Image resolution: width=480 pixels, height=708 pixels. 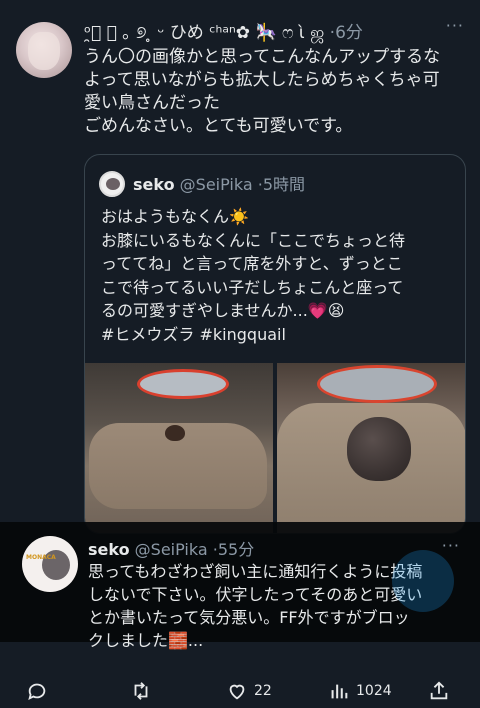 What do you see at coordinates (218, 126) in the screenshot?
I see `tweet-text-line: ごめんなさい。とても可愛いです。` at bounding box center [218, 126].